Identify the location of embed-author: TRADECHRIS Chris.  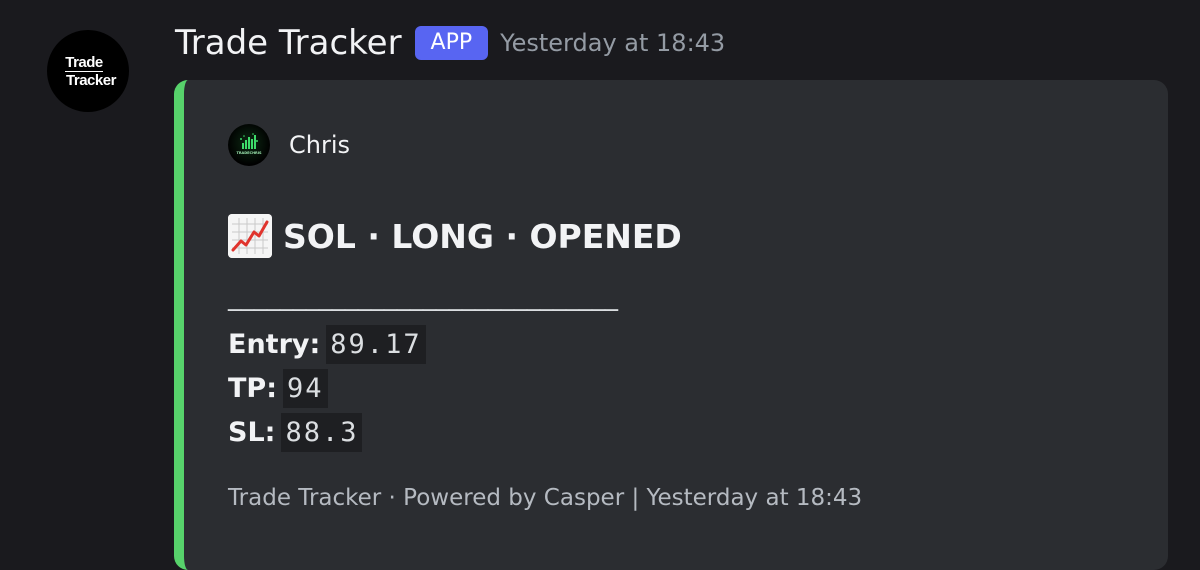
(289, 145).